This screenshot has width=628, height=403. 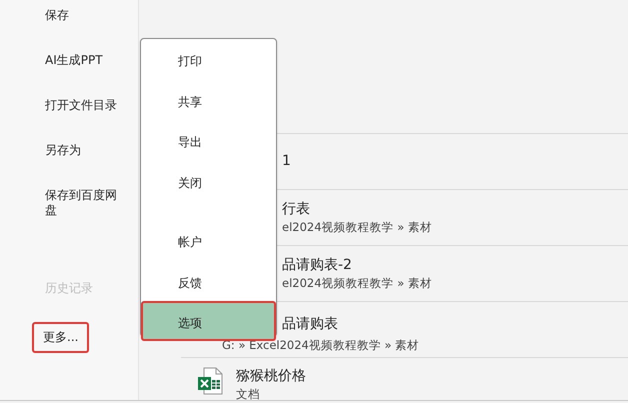 What do you see at coordinates (208, 140) in the screenshot?
I see `menu-item: 导出` at bounding box center [208, 140].